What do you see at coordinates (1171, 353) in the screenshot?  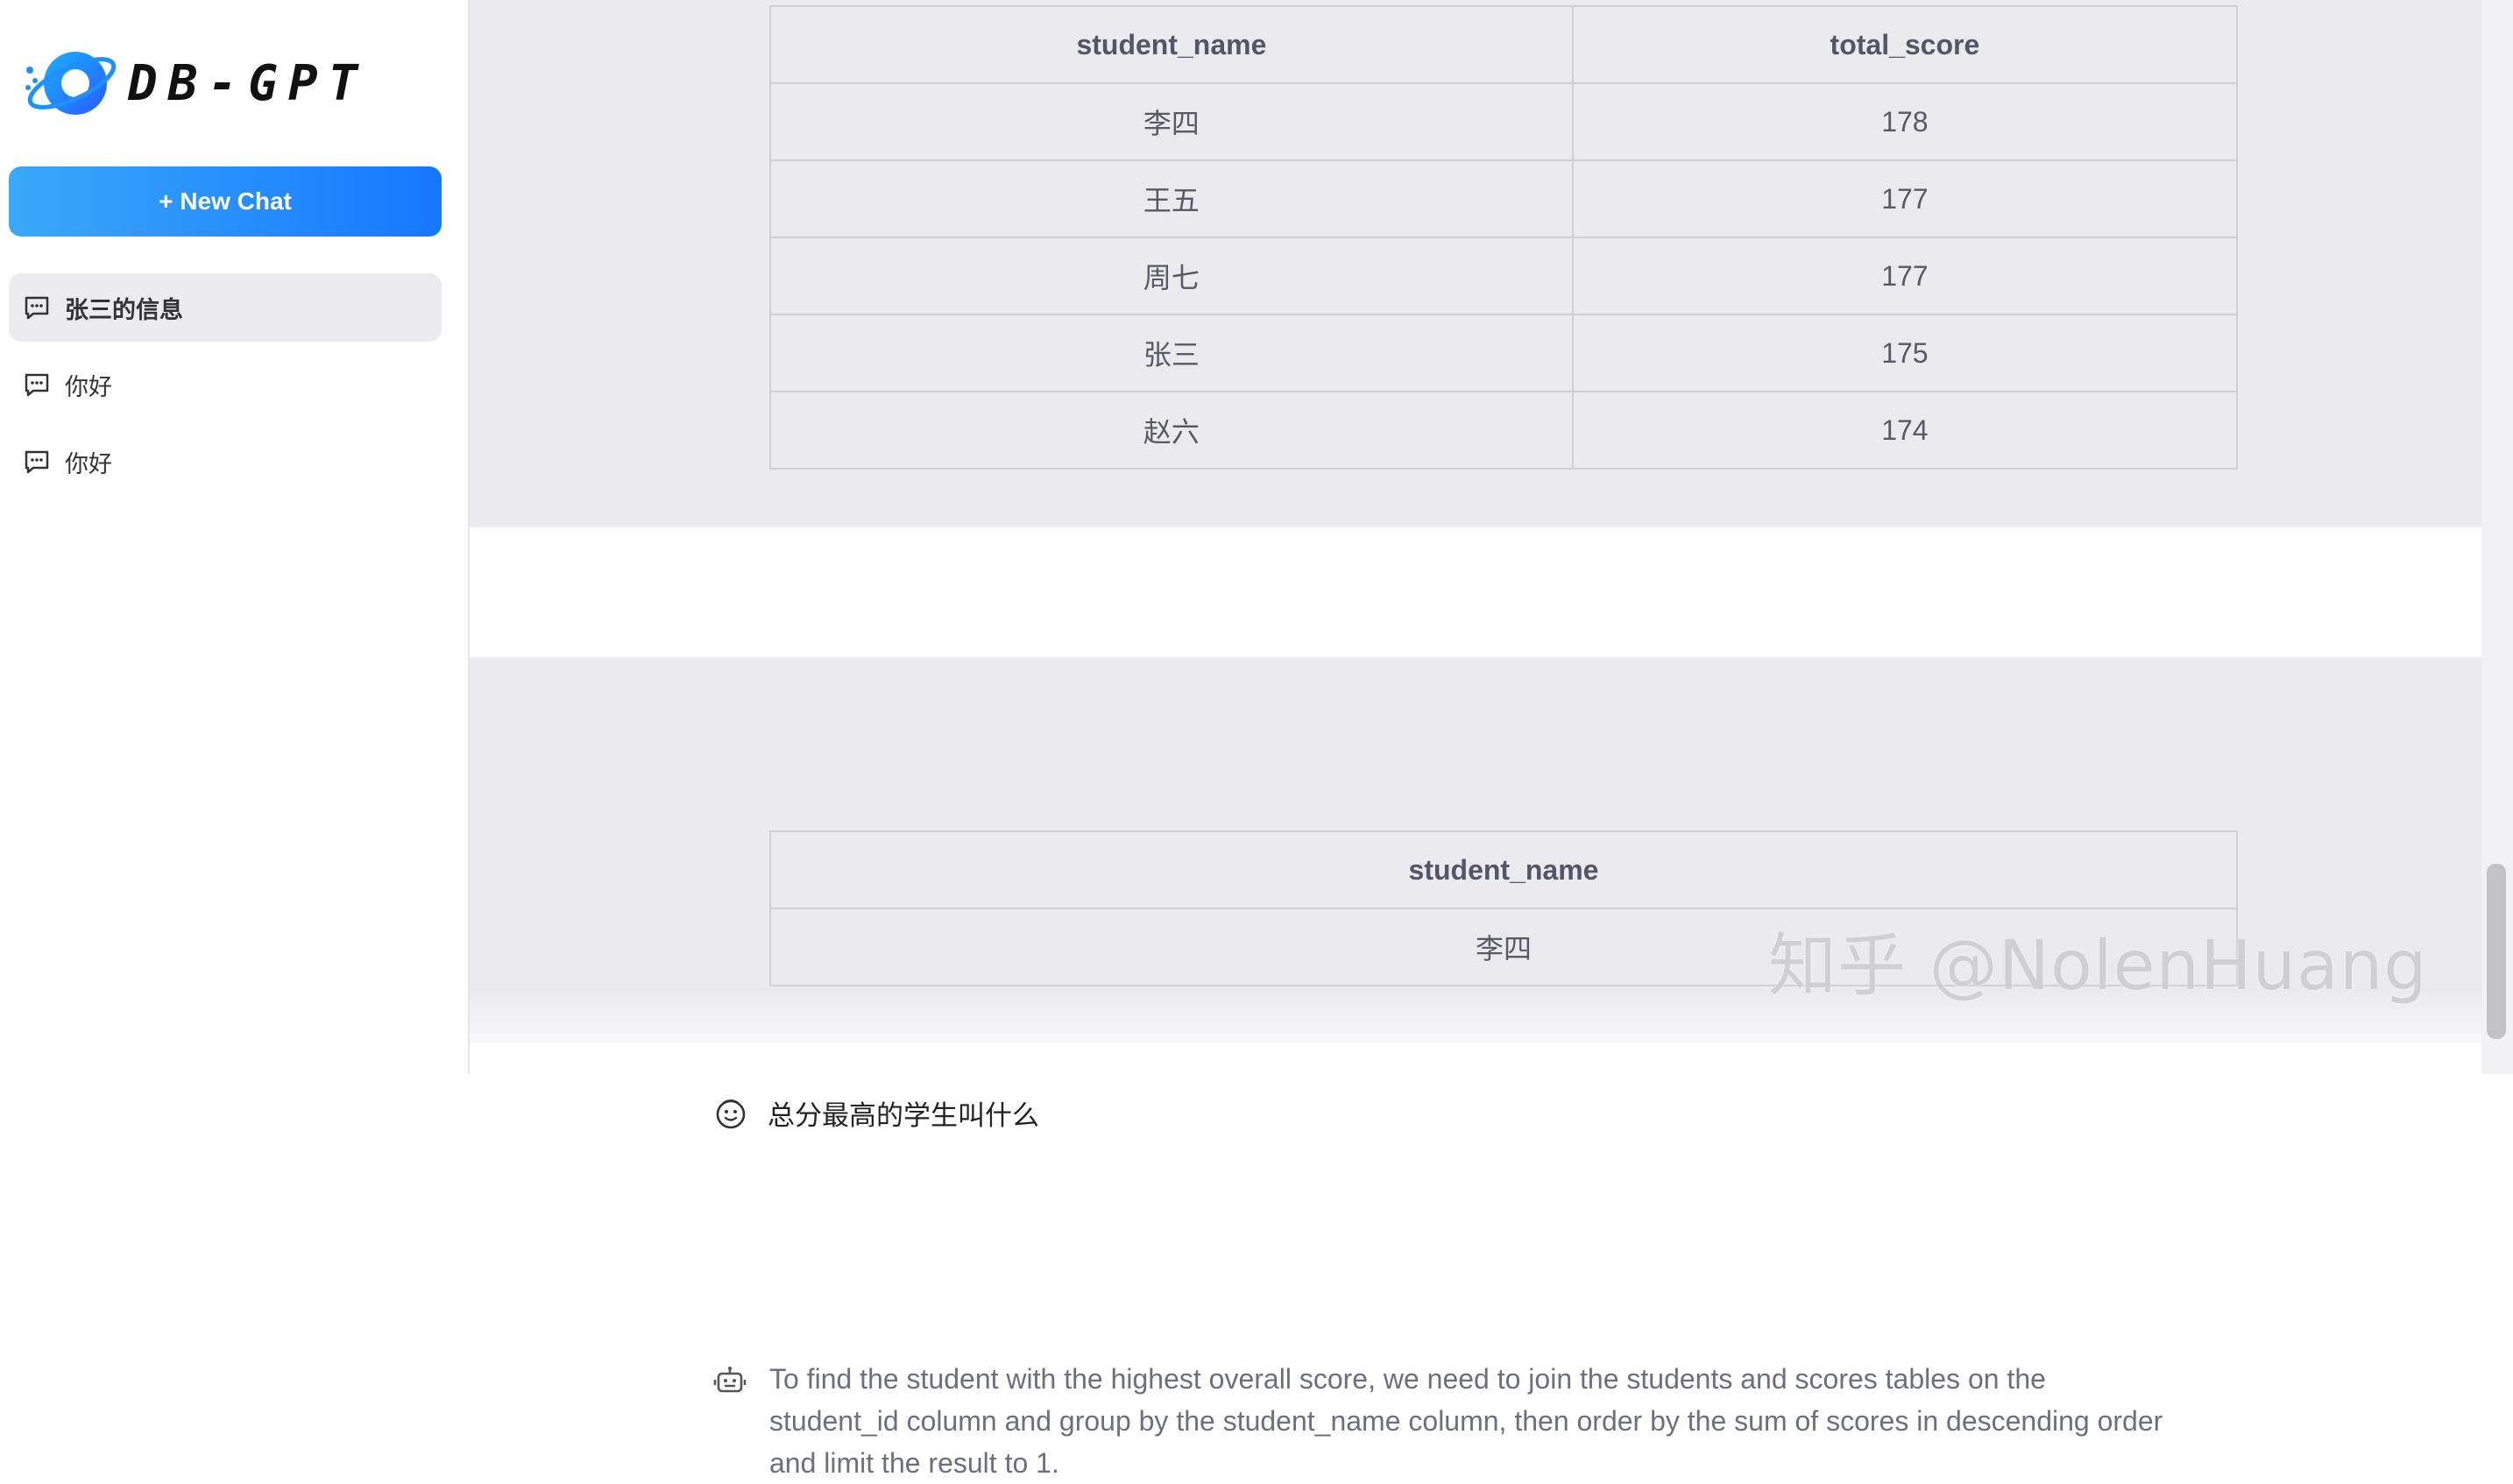 I see `table-cell: 张三` at bounding box center [1171, 353].